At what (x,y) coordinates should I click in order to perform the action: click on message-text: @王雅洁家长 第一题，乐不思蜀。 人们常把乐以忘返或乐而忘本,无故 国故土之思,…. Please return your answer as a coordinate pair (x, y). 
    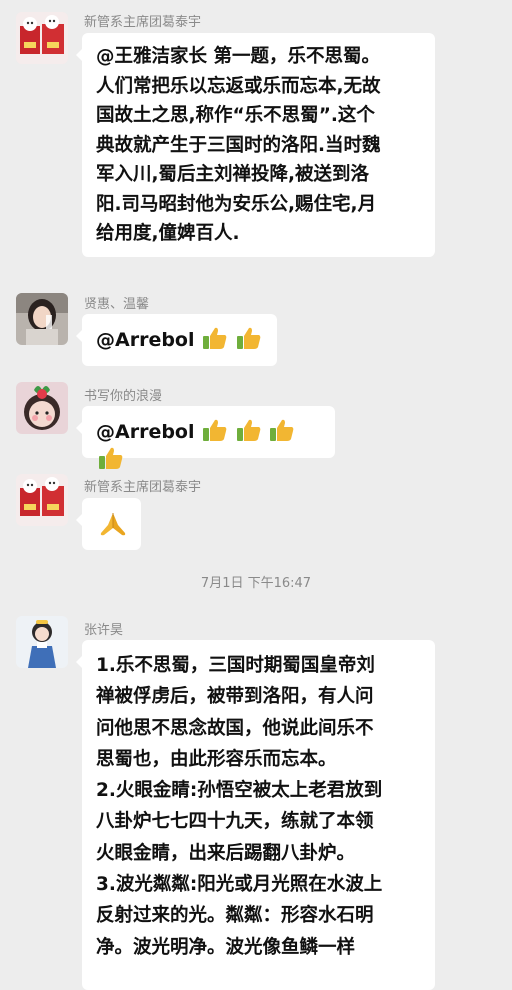
    Looking at the image, I should click on (238, 145).